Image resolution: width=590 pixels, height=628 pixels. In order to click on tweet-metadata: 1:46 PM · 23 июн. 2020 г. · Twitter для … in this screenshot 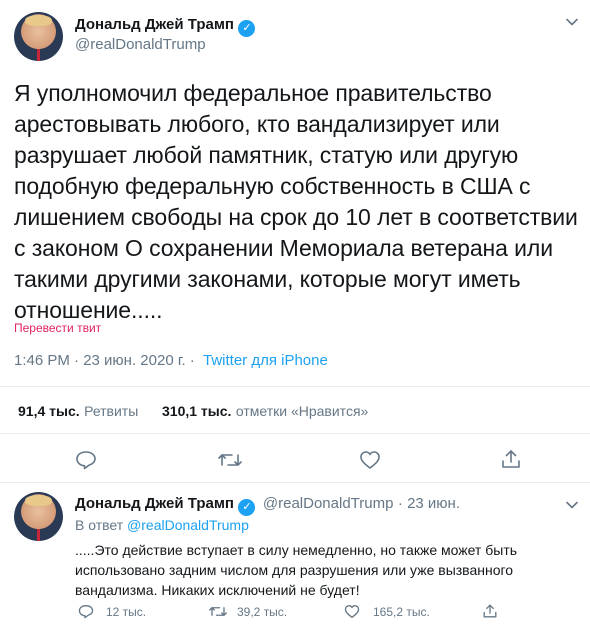, I will do `click(171, 360)`.